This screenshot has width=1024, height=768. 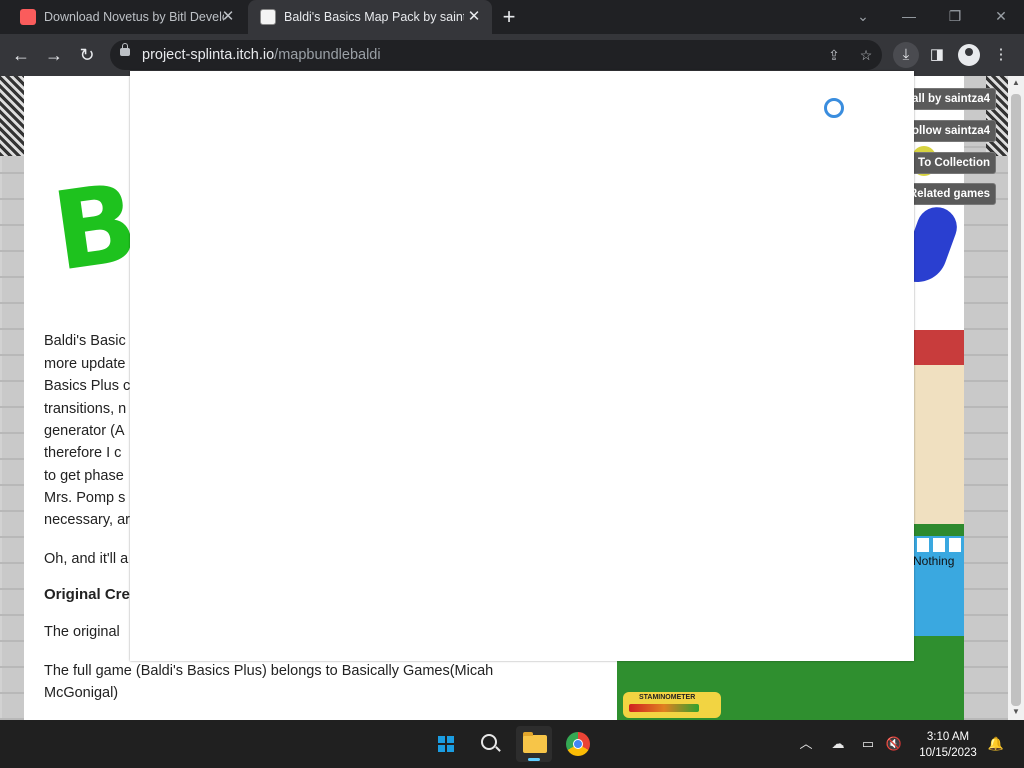 What do you see at coordinates (134, 17) in the screenshot?
I see `tab-title: Download Novetus by Bitl Develo` at bounding box center [134, 17].